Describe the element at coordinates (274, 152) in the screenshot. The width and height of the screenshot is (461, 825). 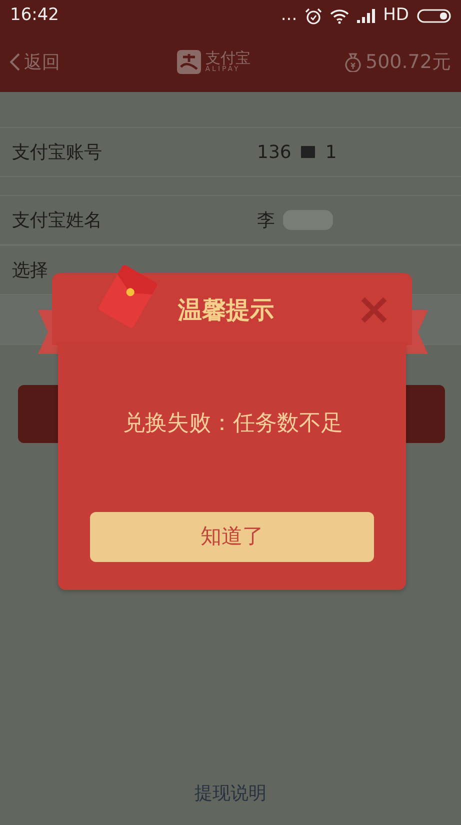
I see `field-value: 136` at that location.